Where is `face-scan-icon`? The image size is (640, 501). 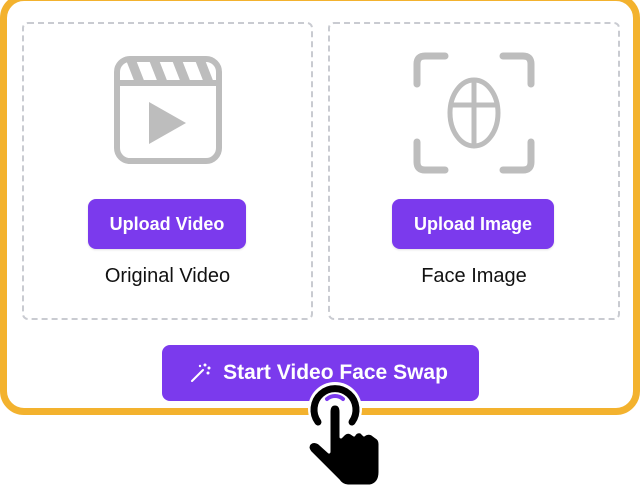
face-scan-icon is located at coordinates (474, 113).